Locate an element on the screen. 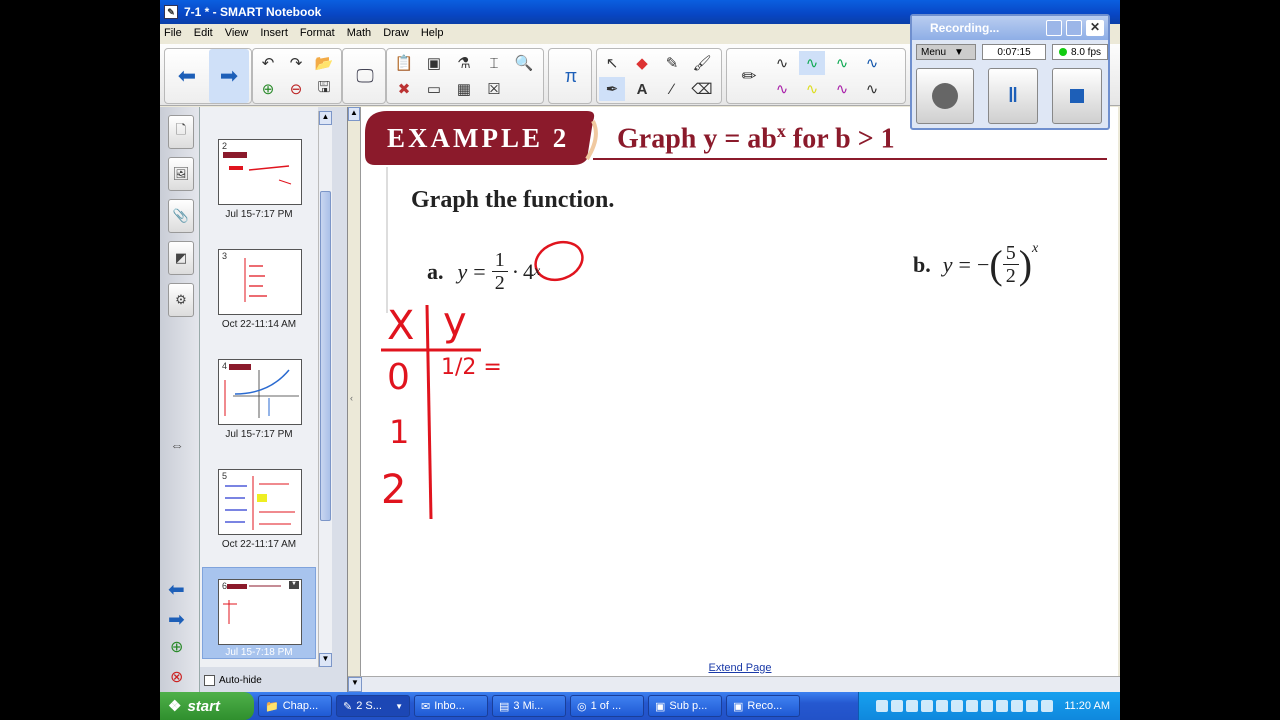 The image size is (1280, 720). collapse-chevron-icon: ‹ is located at coordinates (351, 398).